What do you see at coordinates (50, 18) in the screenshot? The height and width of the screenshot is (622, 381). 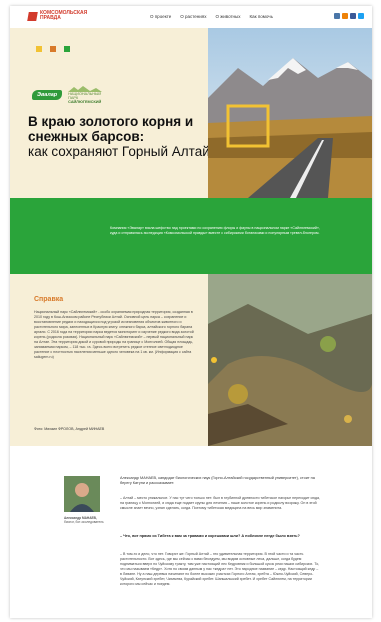 I see `logo-line2: ПРАВДА` at bounding box center [50, 18].